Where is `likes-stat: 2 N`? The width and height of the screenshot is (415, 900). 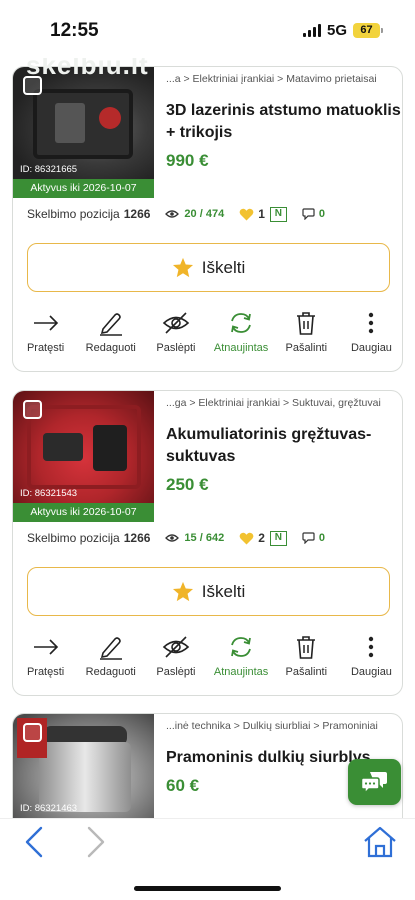
likes-stat: 2 N is located at coordinates (263, 538).